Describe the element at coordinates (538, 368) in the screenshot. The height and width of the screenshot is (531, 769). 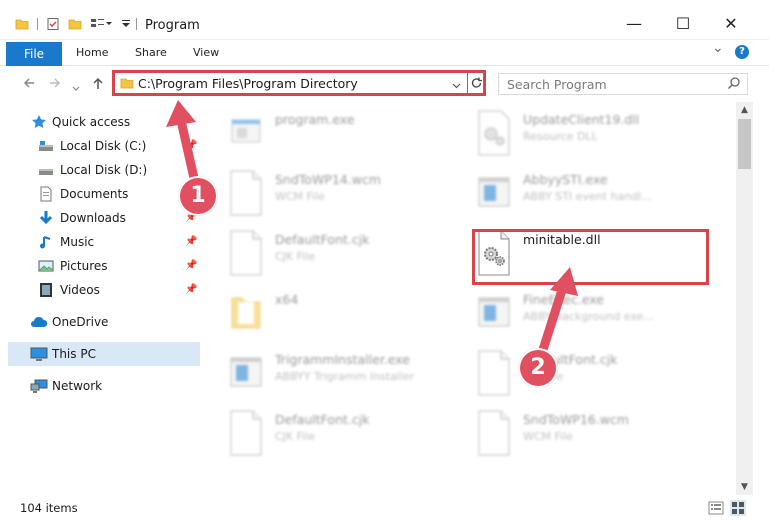
I see `annotation-marker-2: 2` at that location.